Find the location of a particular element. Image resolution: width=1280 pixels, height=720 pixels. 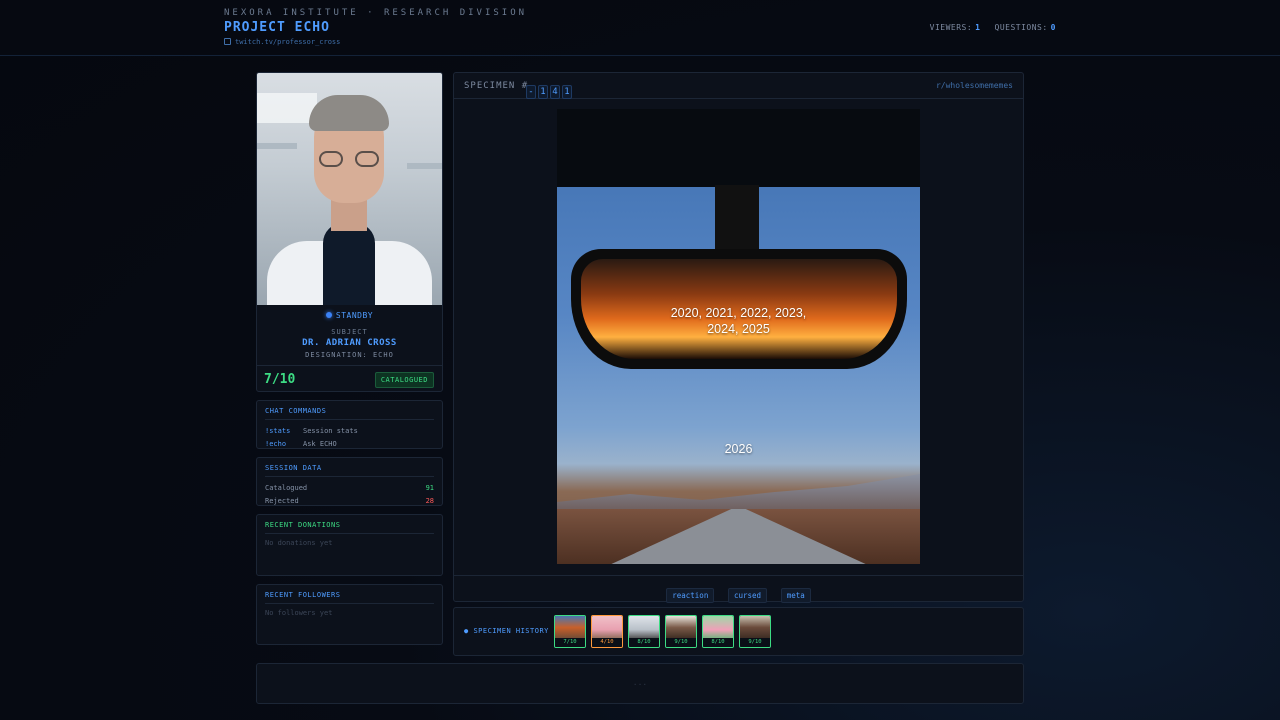

status-indicator: STANDBY is located at coordinates (349, 315).